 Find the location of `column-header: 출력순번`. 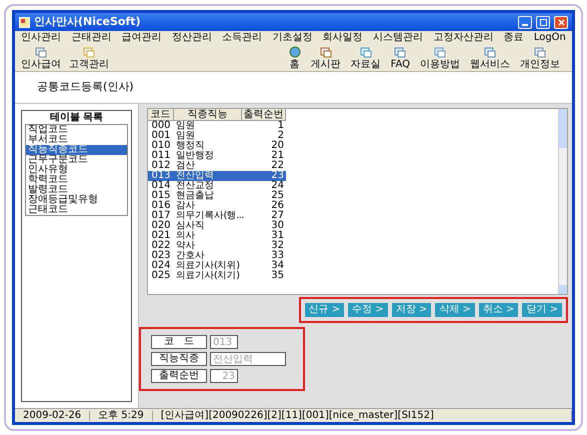

column-header: 출력순번 is located at coordinates (264, 115).